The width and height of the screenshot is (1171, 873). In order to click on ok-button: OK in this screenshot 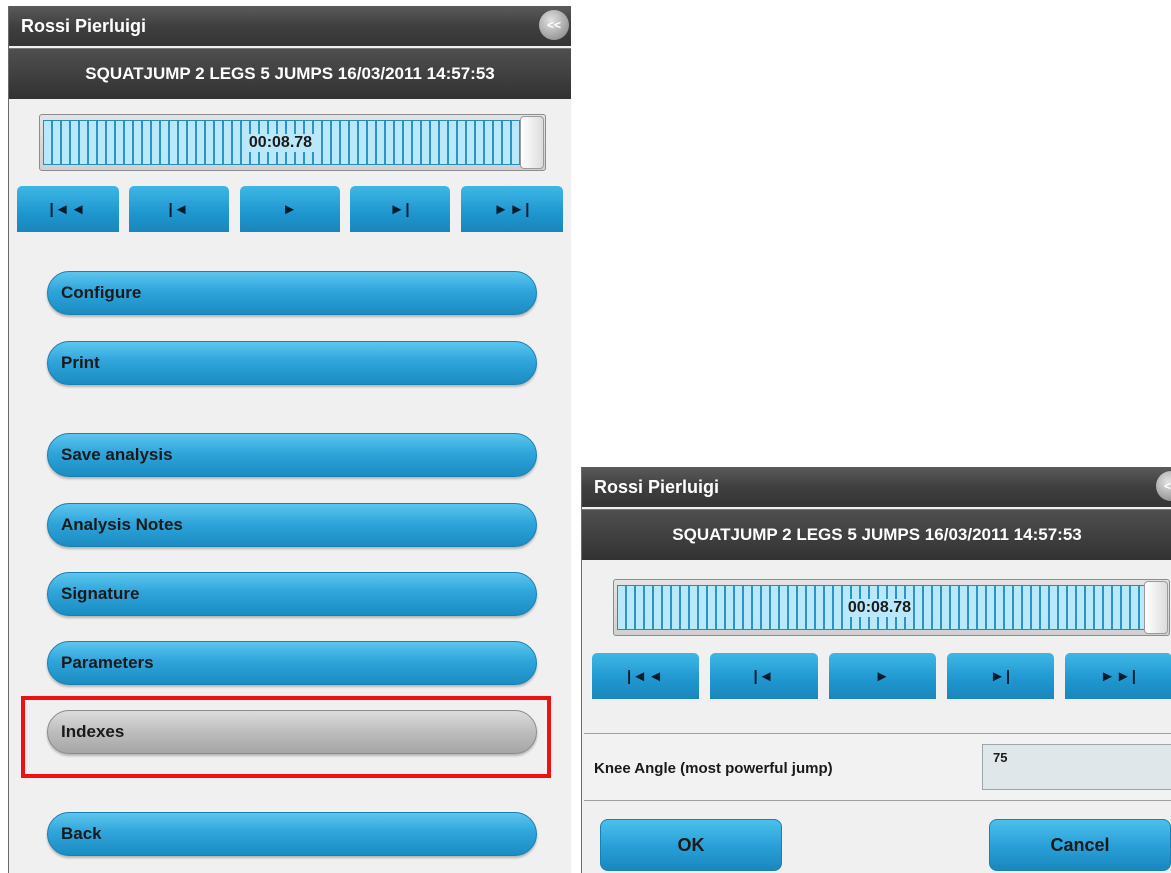, I will do `click(691, 845)`.